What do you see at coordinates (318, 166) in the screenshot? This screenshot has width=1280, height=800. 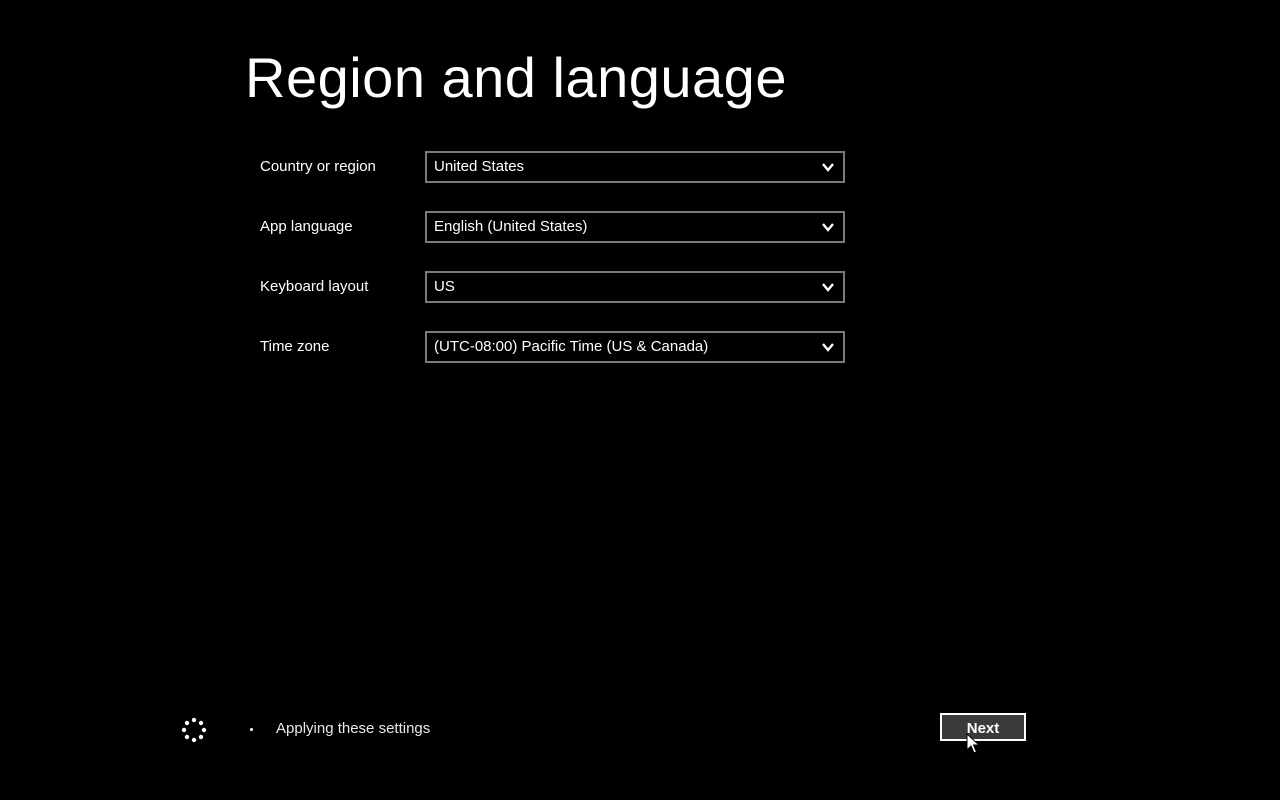 I see `country-region-label: Country or region` at bounding box center [318, 166].